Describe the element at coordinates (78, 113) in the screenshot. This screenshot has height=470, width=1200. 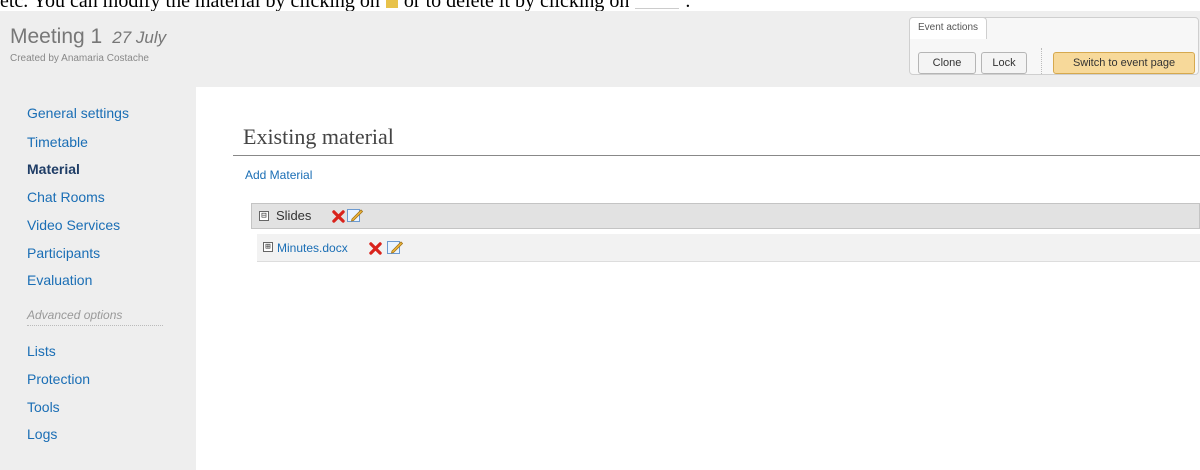
I see `sidebar-item-general-settings: General settings` at that location.